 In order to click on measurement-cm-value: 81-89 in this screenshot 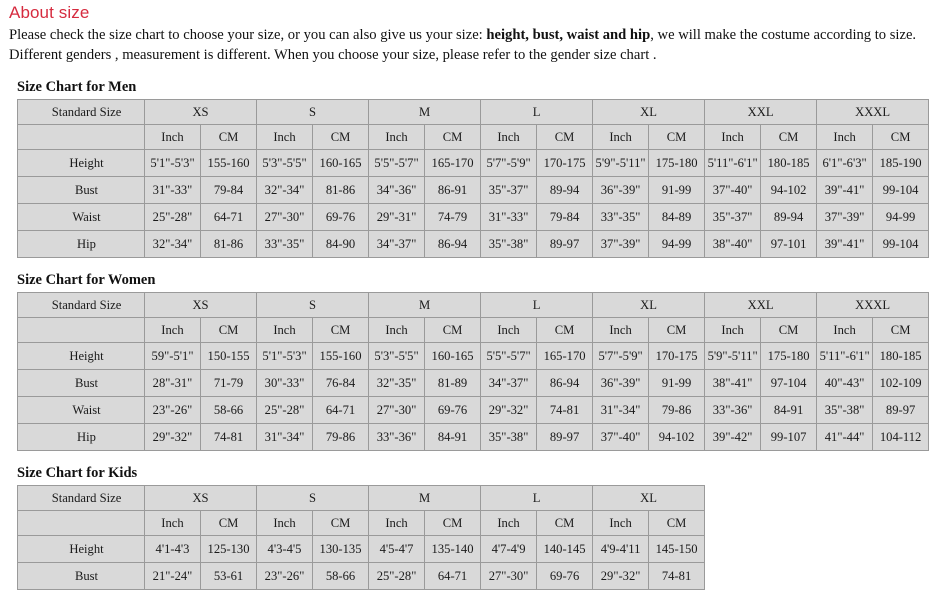, I will do `click(453, 383)`.